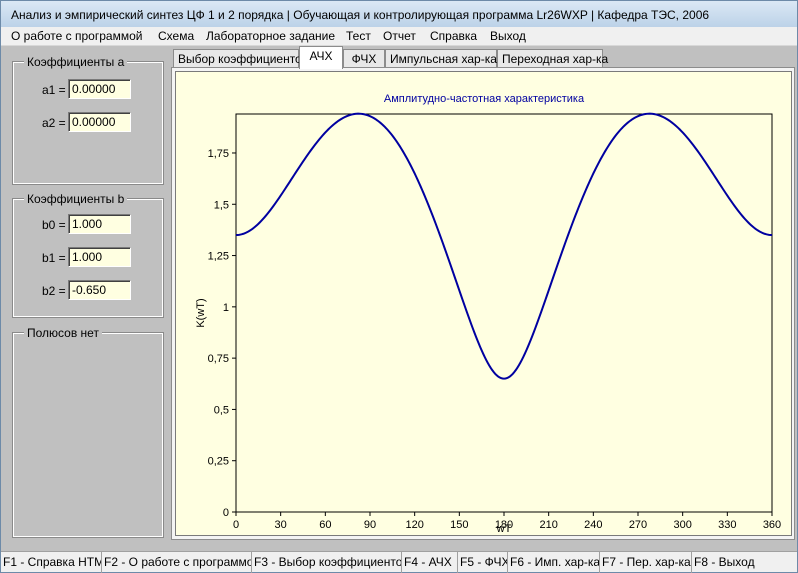 The width and height of the screenshot is (798, 573). Describe the element at coordinates (430, 562) in the screenshot. I see `status-f4: F4 - АЧХ` at that location.